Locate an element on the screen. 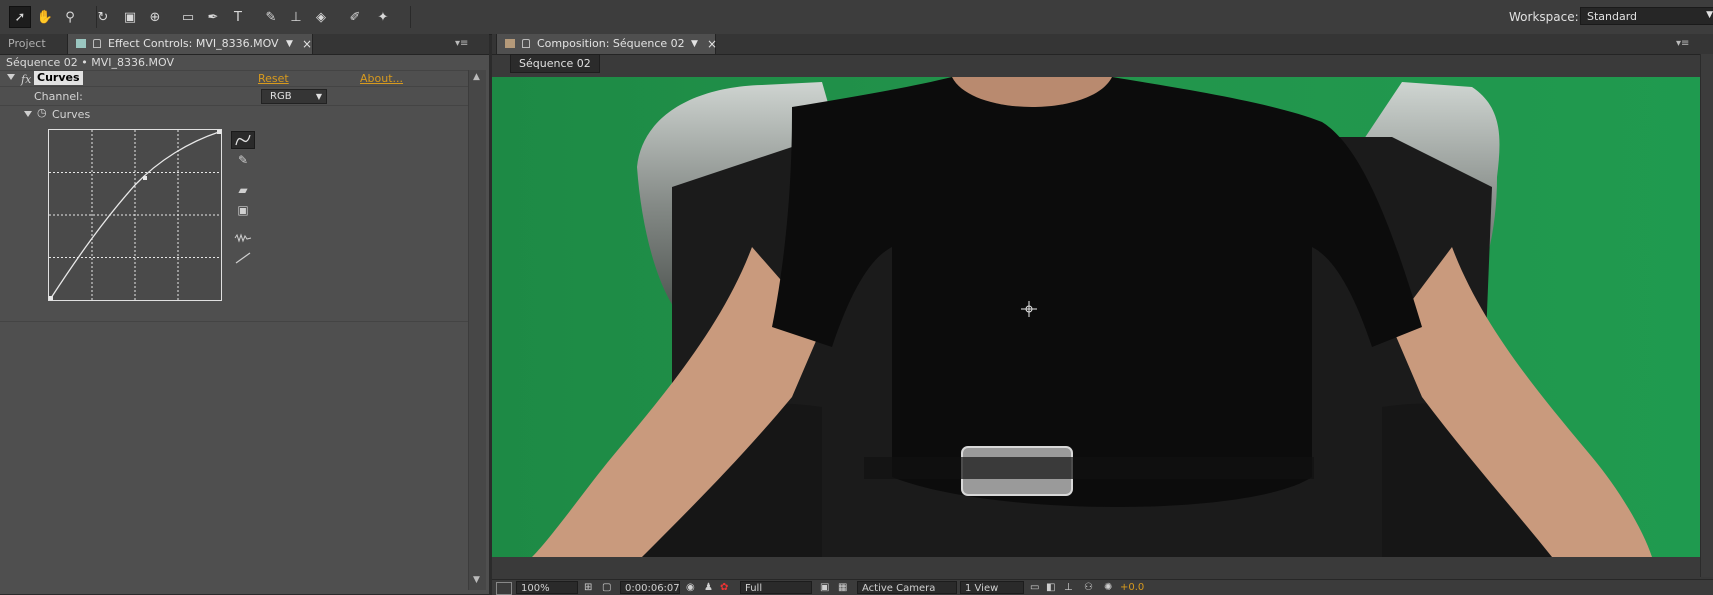 The image size is (1713, 595). channel-value: RGB is located at coordinates (281, 96).